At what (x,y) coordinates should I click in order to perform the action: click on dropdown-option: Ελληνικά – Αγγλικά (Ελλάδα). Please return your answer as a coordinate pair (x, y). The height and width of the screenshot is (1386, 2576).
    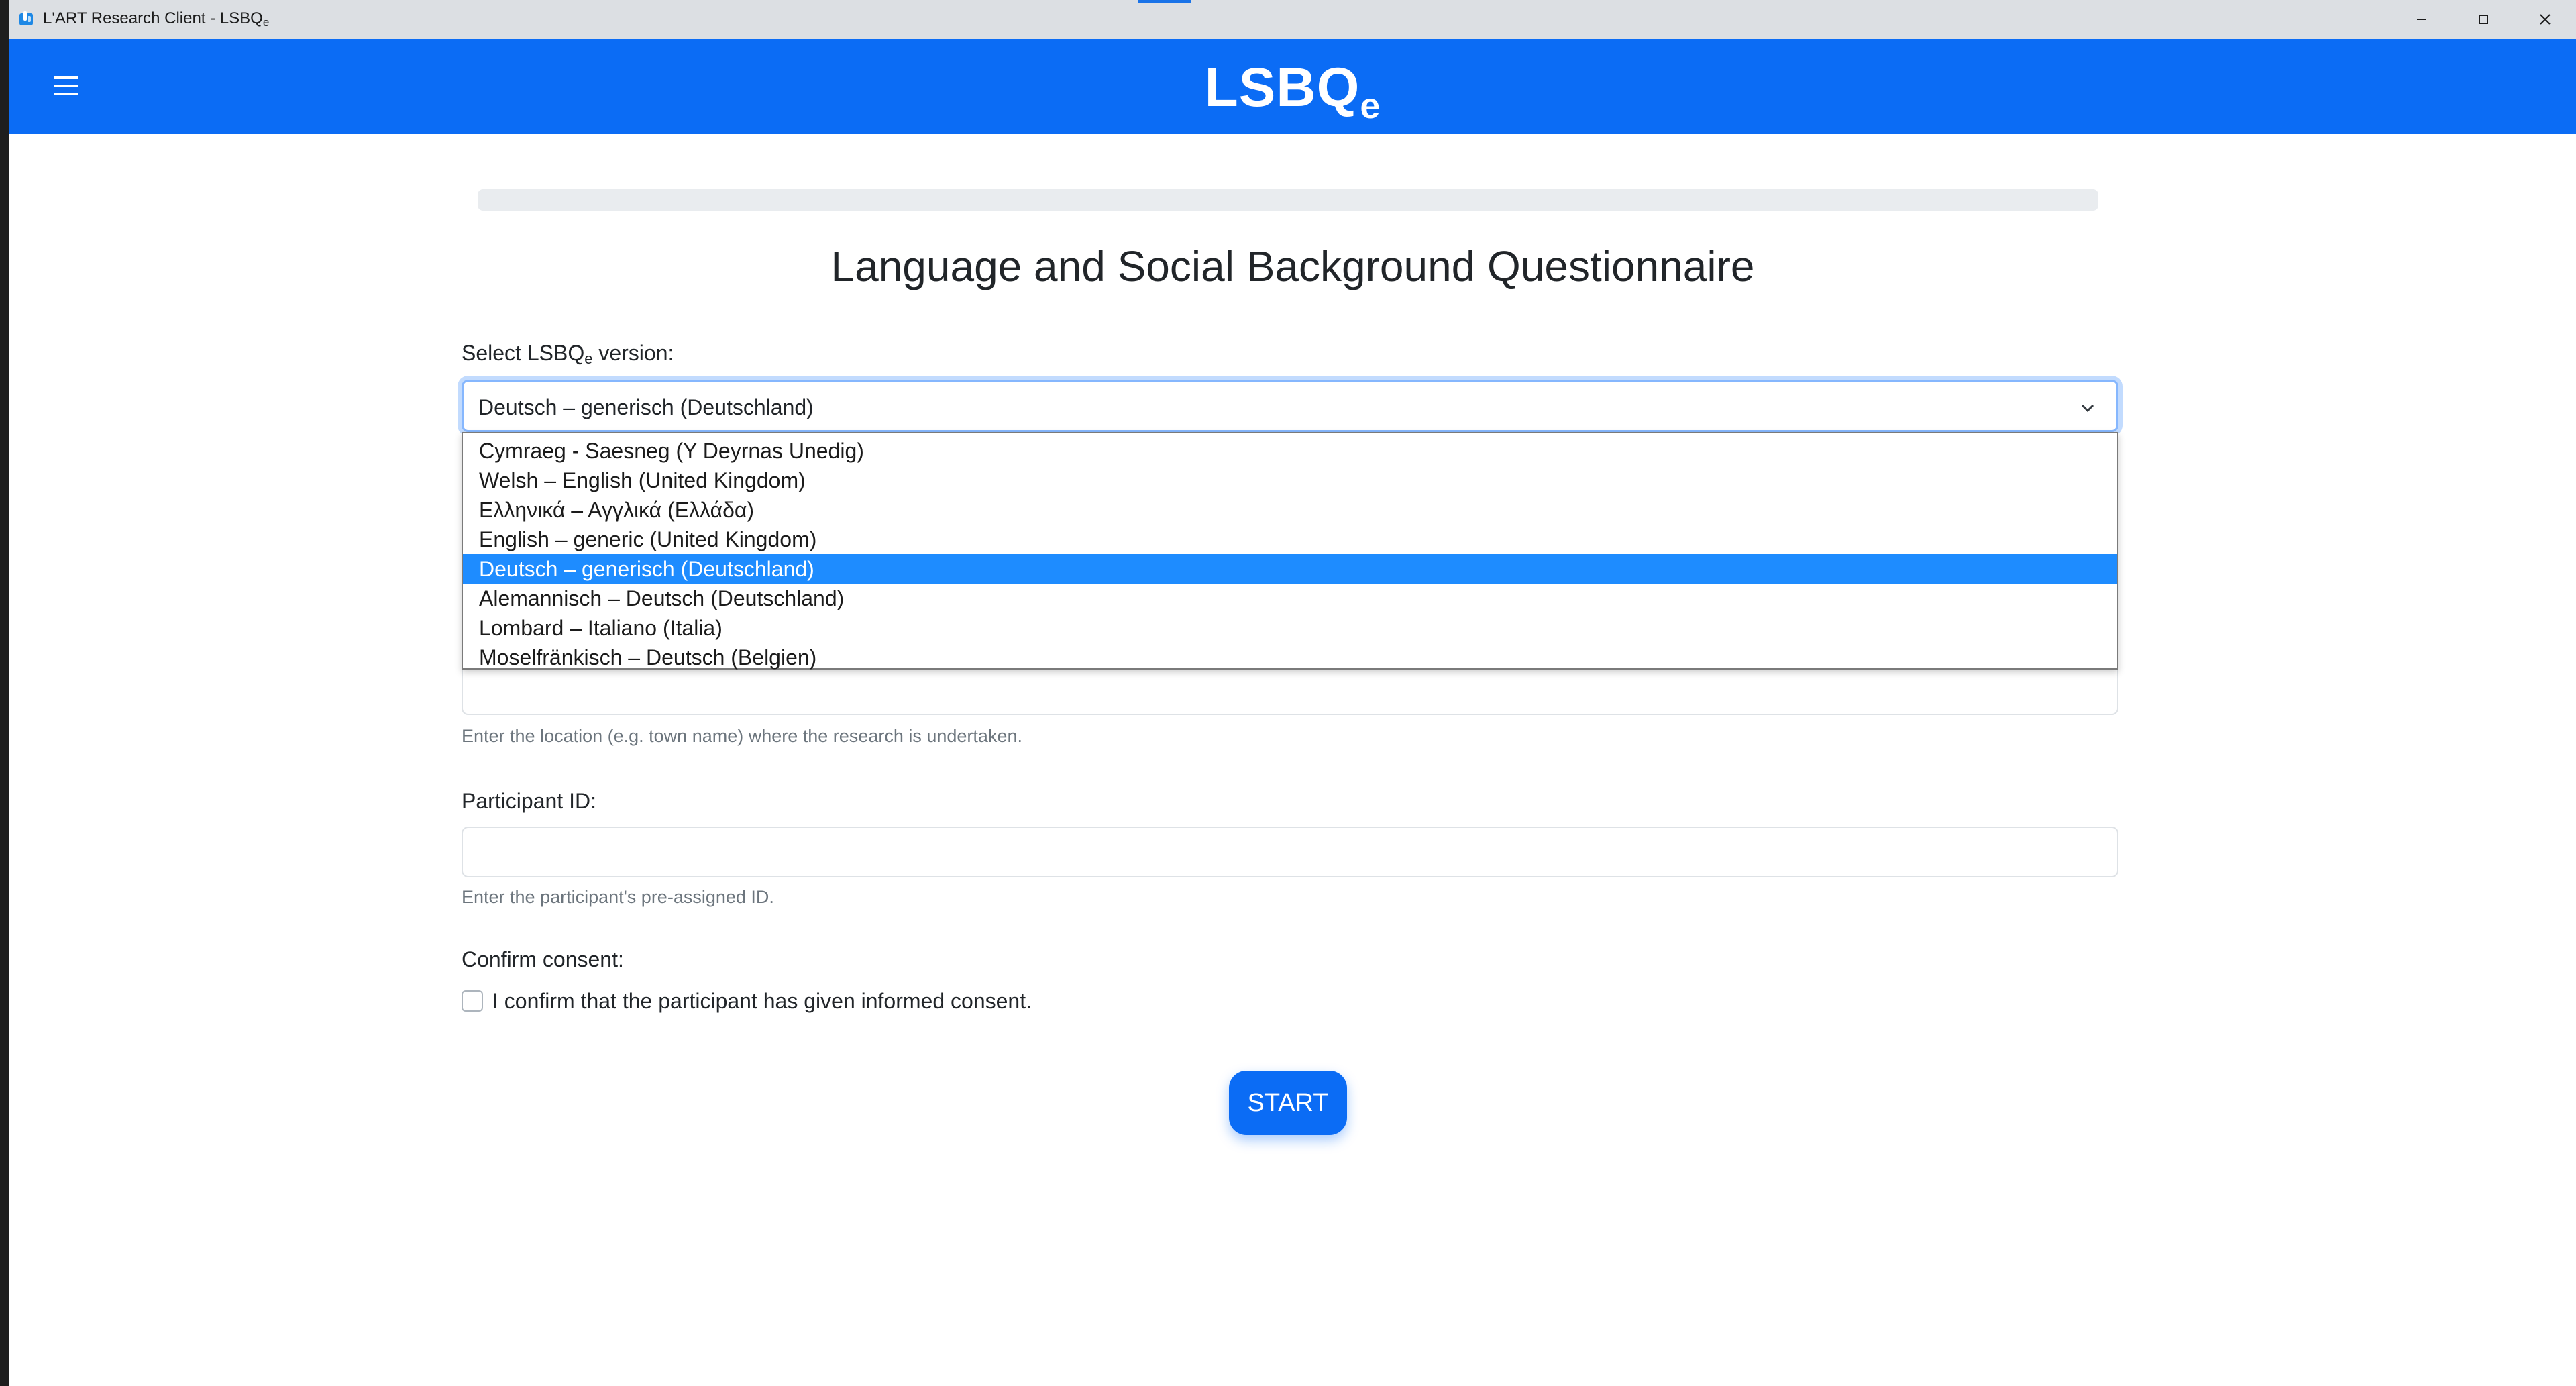
    Looking at the image, I should click on (1290, 510).